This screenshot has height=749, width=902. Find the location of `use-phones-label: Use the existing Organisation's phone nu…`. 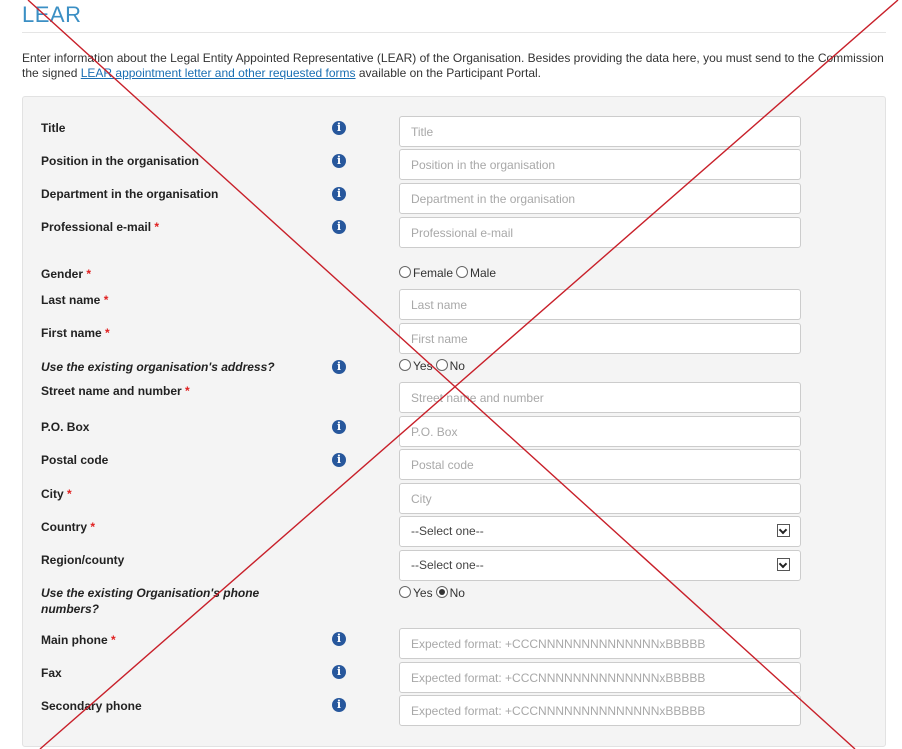

use-phones-label: Use the existing Organisation's phone nu… is located at coordinates (150, 601).